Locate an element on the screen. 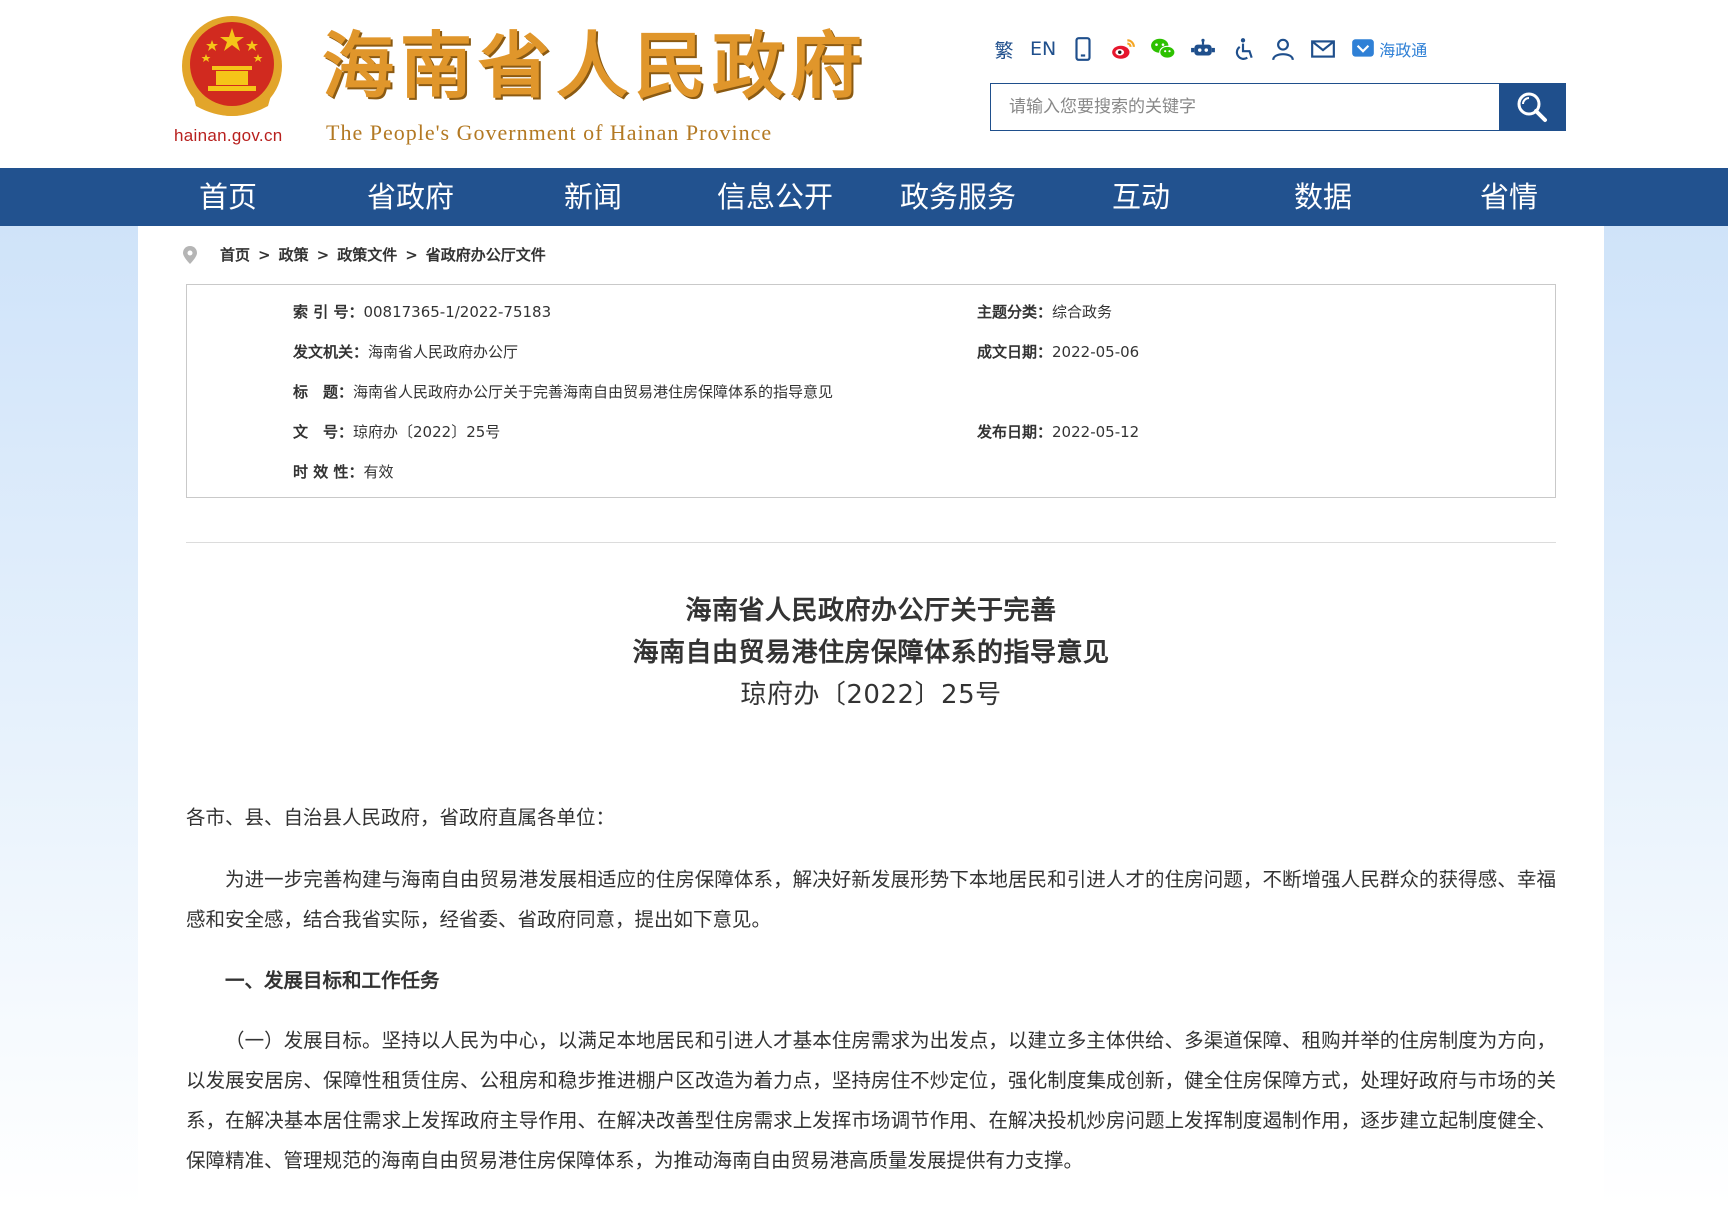 This screenshot has width=1728, height=1206. info-issuer-label: 发文机关： is located at coordinates (331, 352).